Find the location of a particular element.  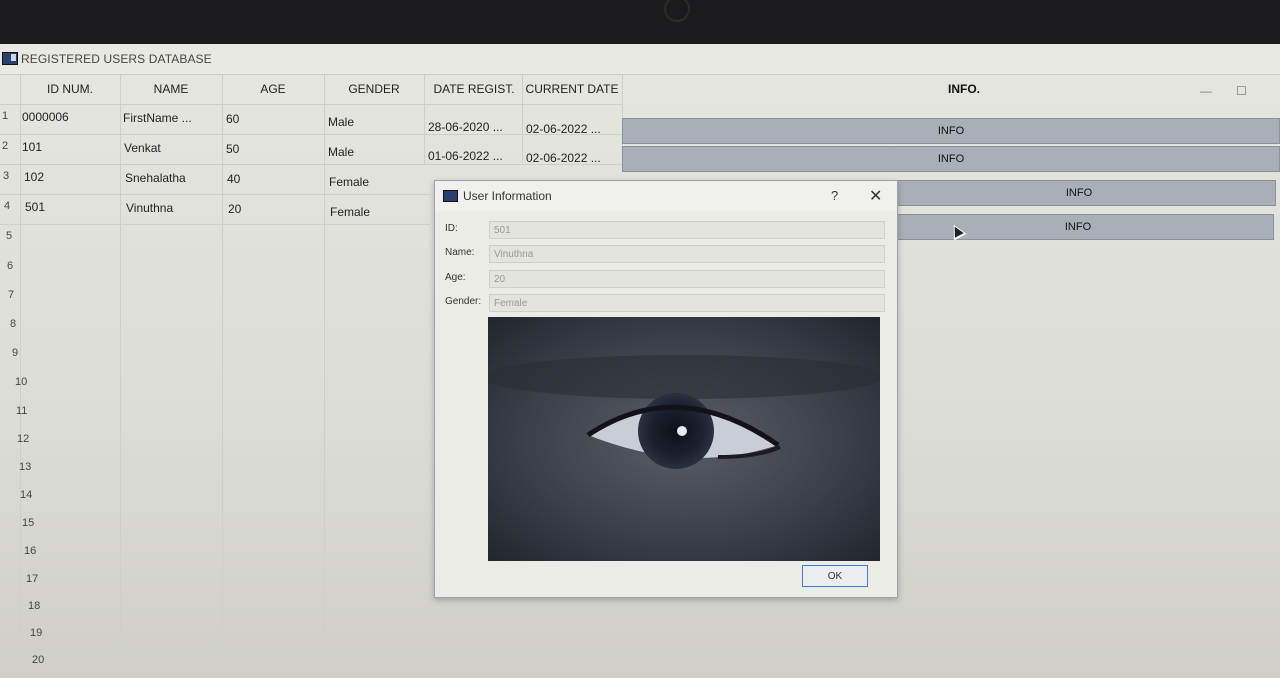

row-number: 4 is located at coordinates (7, 206).